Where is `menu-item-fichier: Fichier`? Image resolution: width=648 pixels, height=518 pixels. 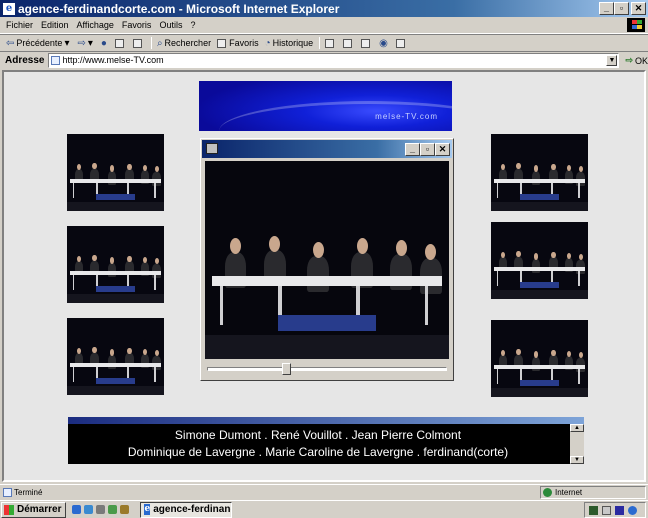 menu-item-fichier: Fichier is located at coordinates (19, 25).